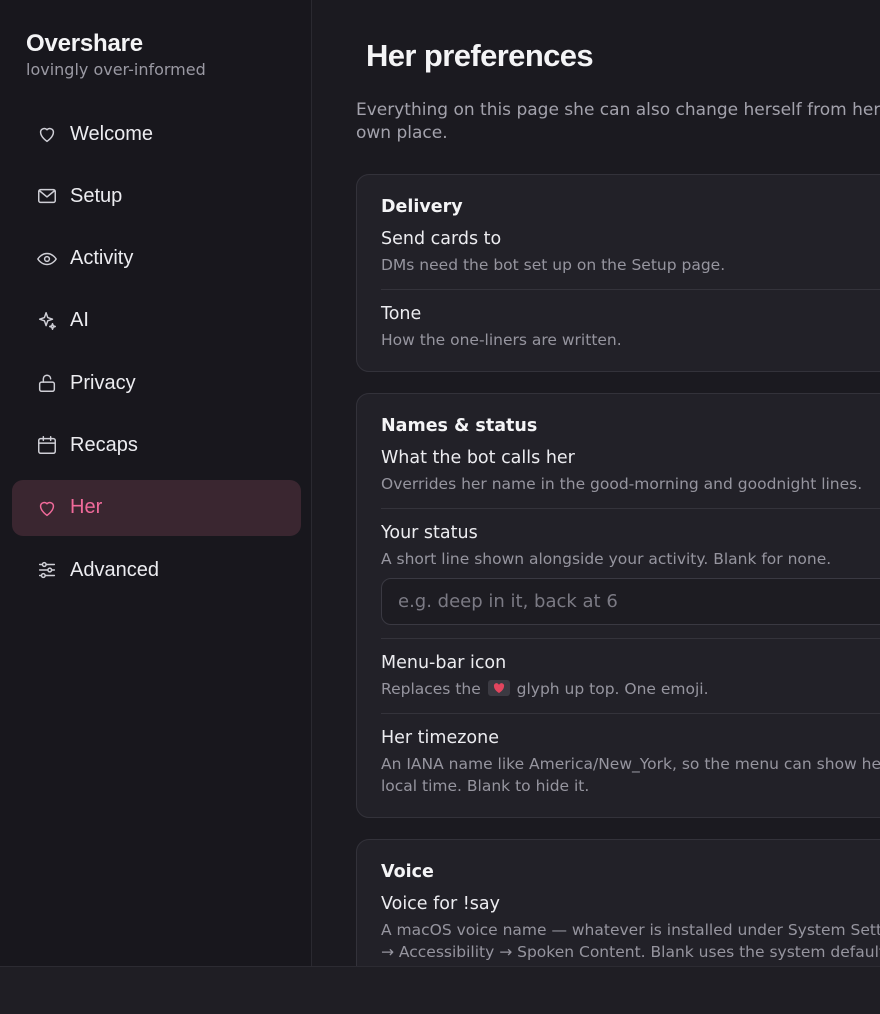  I want to click on sidebar-item-label: Setup, so click(96, 195).